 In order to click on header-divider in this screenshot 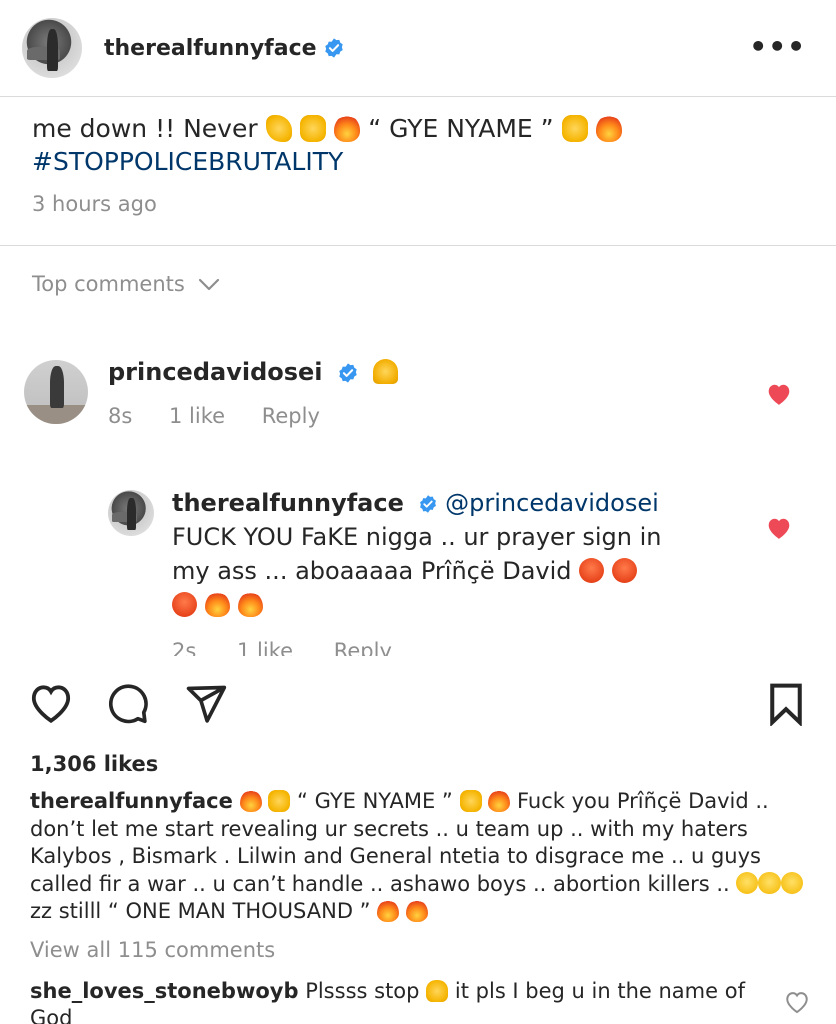, I will do `click(418, 96)`.